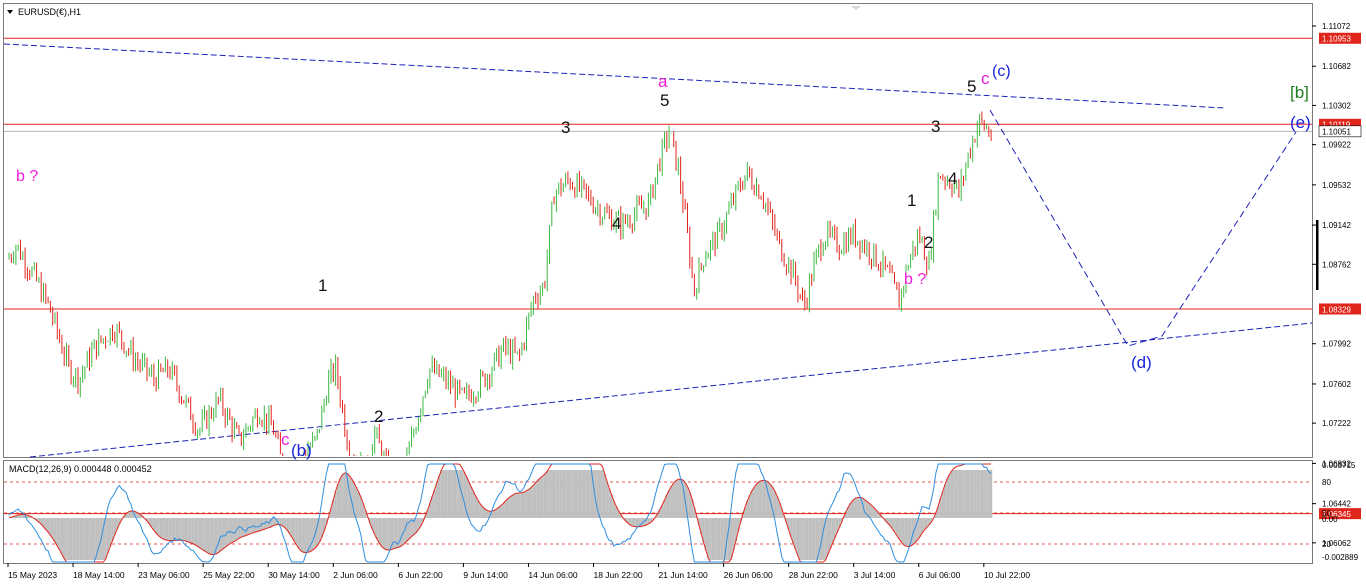 The height and width of the screenshot is (588, 1366). What do you see at coordinates (301, 450) in the screenshot?
I see `wave-label: (b)` at bounding box center [301, 450].